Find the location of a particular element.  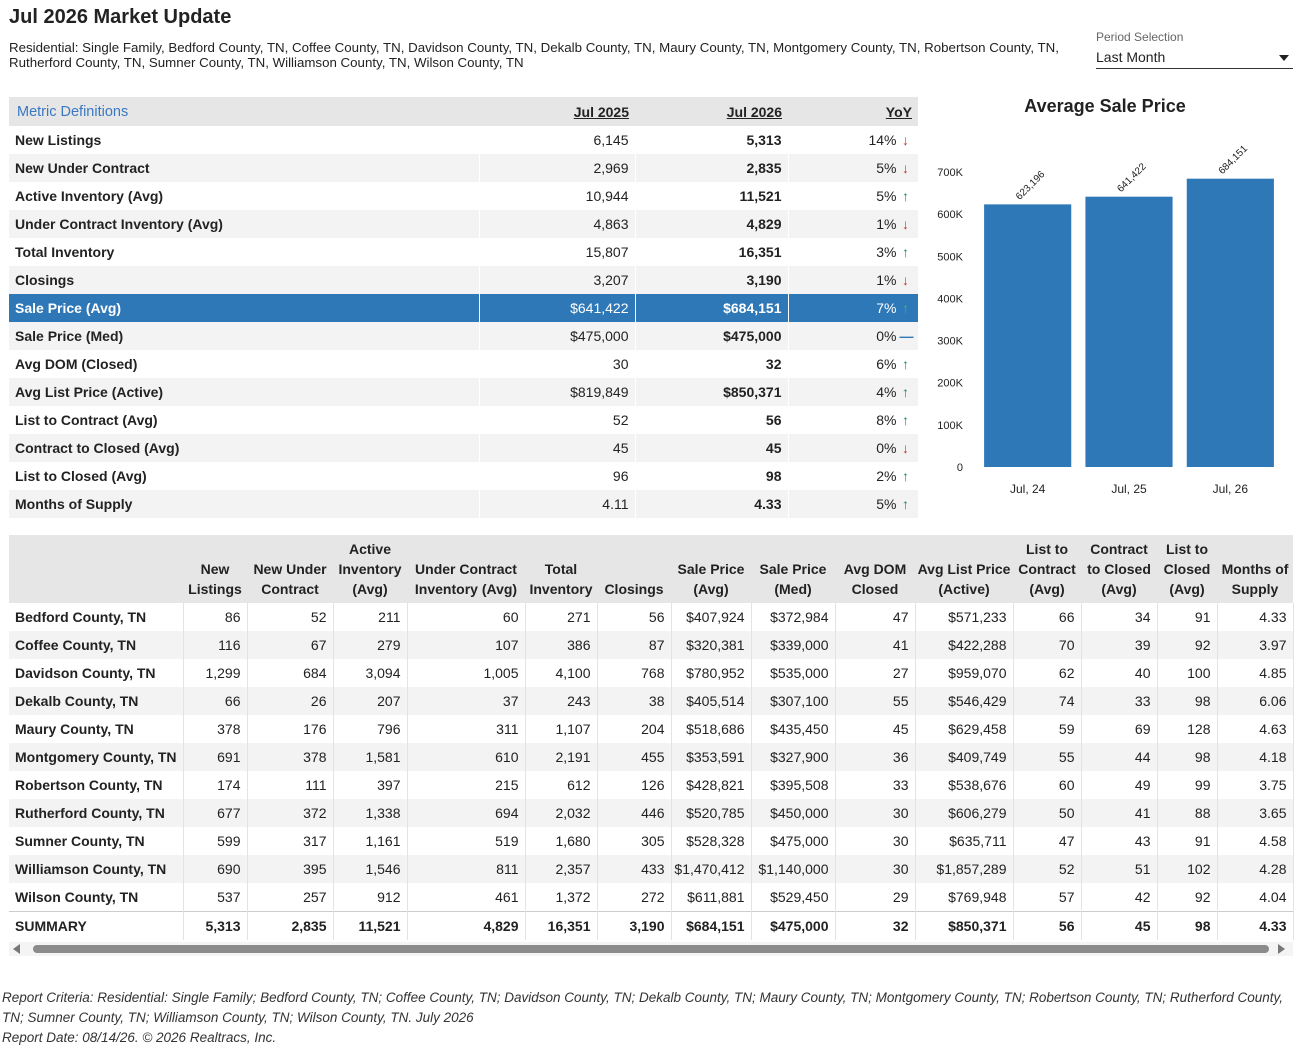

county-col-header: Avg DOM Closed is located at coordinates (875, 569).